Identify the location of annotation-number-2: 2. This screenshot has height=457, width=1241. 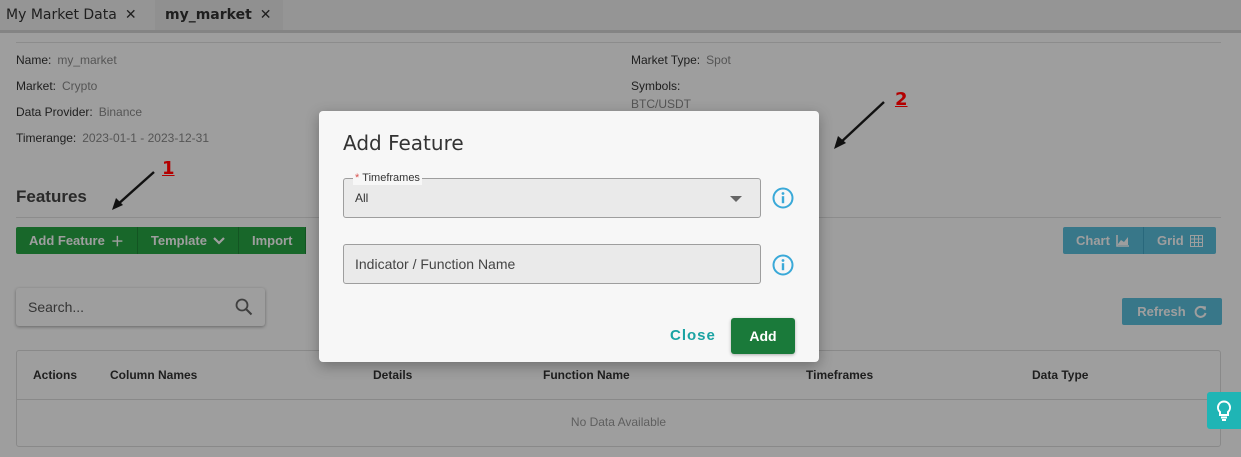
(901, 99).